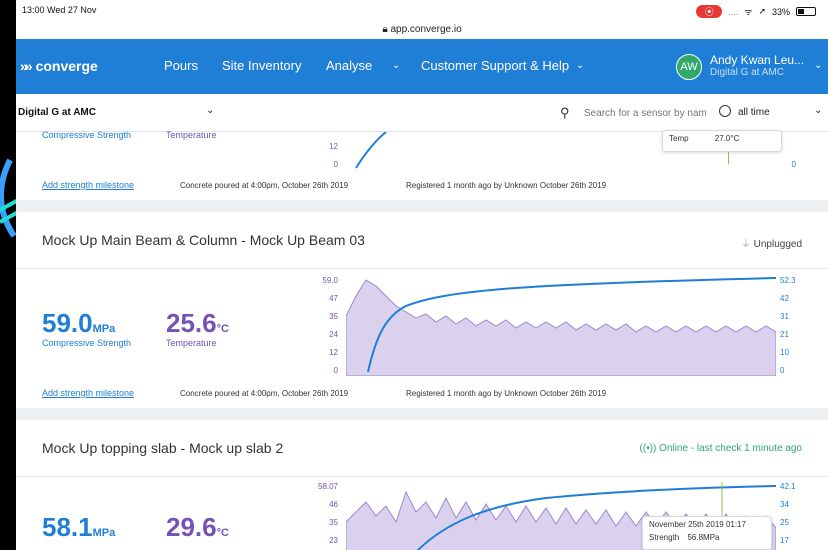 The width and height of the screenshot is (828, 550). What do you see at coordinates (788, 280) in the screenshot?
I see `axis-tick-right: 52.3` at bounding box center [788, 280].